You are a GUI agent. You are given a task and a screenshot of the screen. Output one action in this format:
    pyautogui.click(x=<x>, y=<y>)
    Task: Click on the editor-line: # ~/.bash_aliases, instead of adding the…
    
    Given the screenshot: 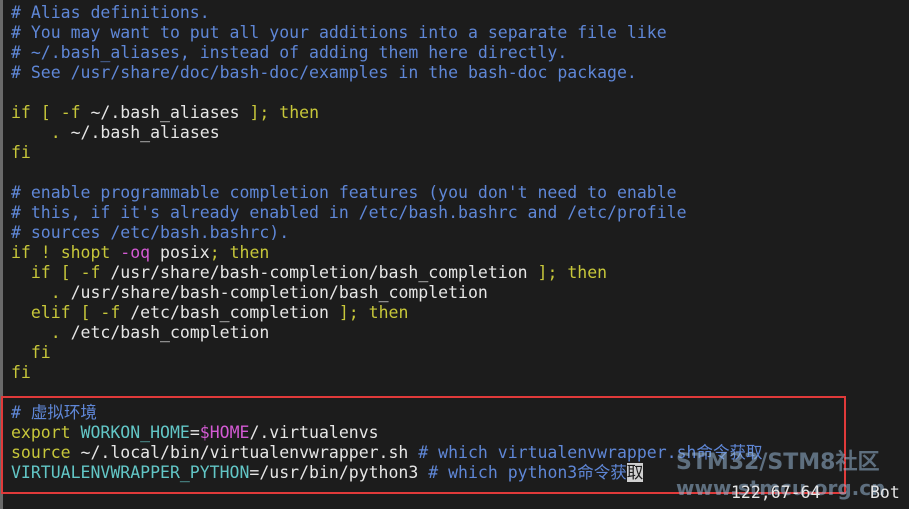 What is the action you would take?
    pyautogui.click(x=386, y=53)
    